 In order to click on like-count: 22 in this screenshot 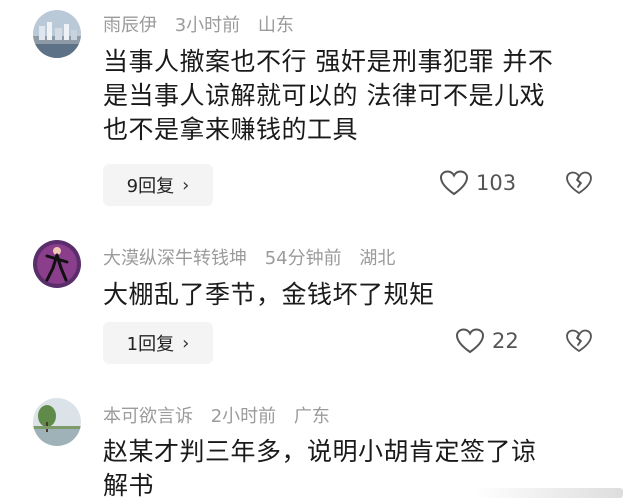, I will do `click(505, 341)`.